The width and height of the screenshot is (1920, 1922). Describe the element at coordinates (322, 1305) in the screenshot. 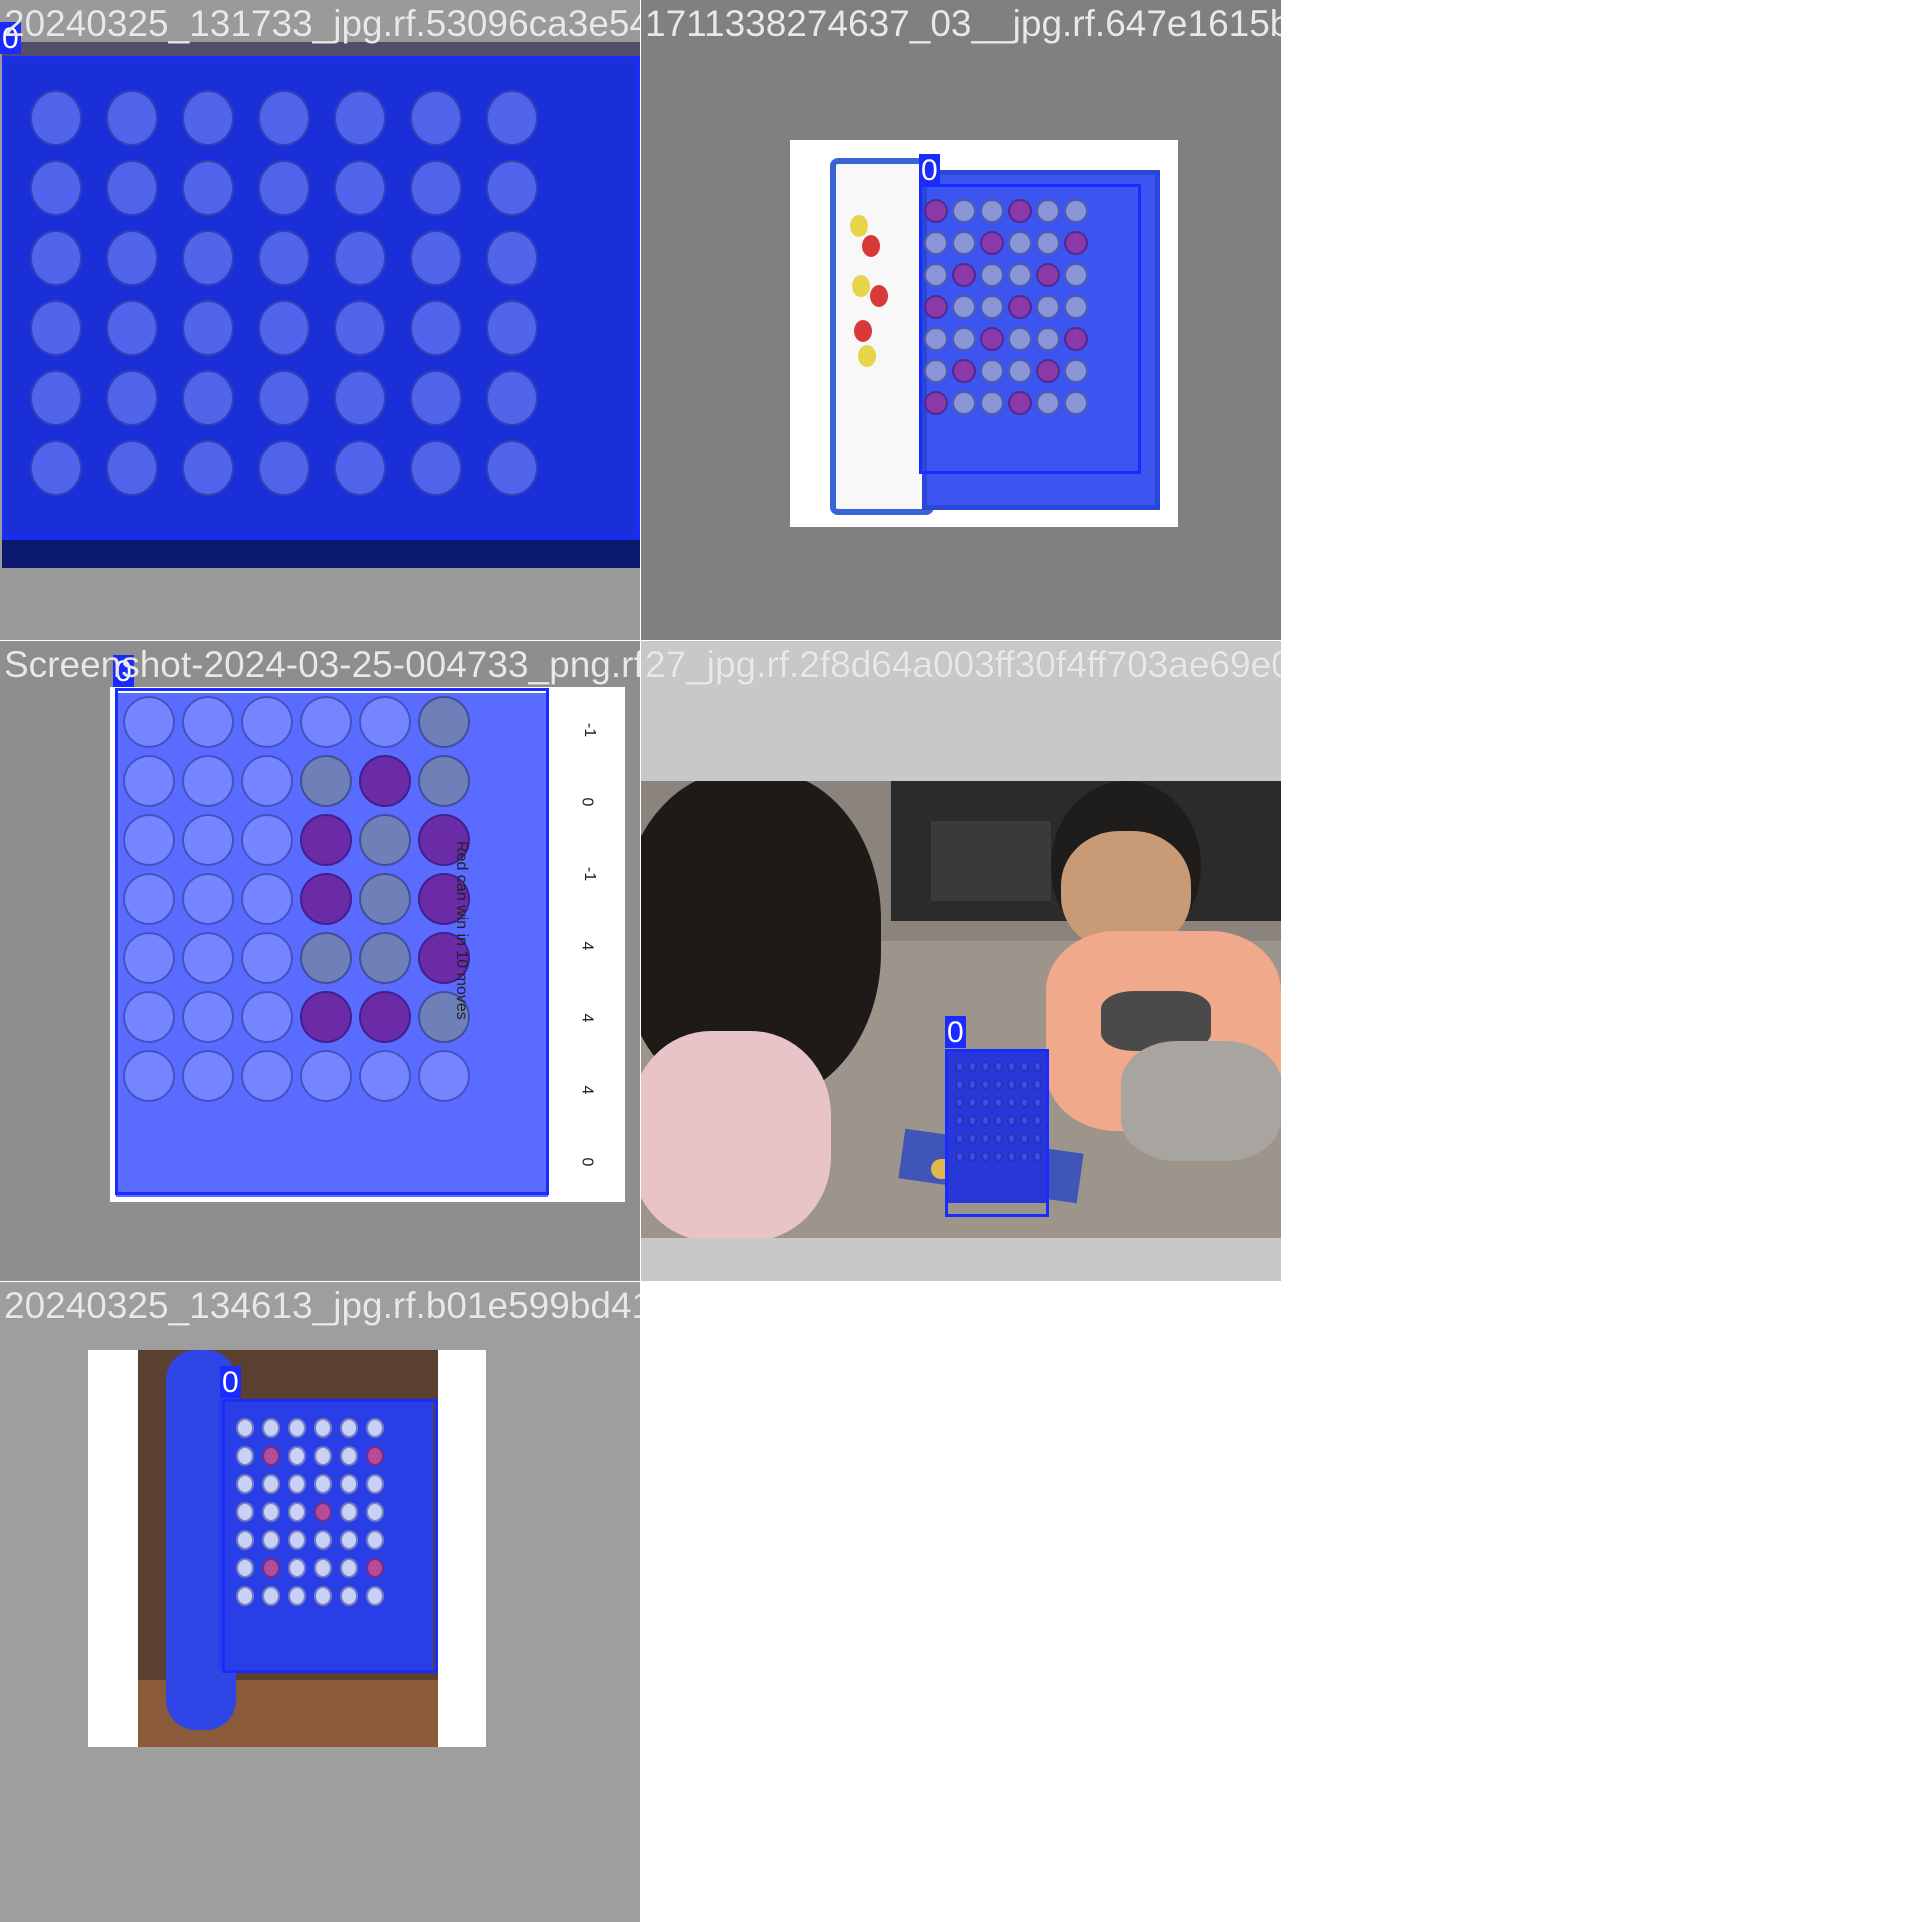

I see `tile-filename-5: 20240325_134613_jpg.rf.b01e599bd419c2806` at that location.